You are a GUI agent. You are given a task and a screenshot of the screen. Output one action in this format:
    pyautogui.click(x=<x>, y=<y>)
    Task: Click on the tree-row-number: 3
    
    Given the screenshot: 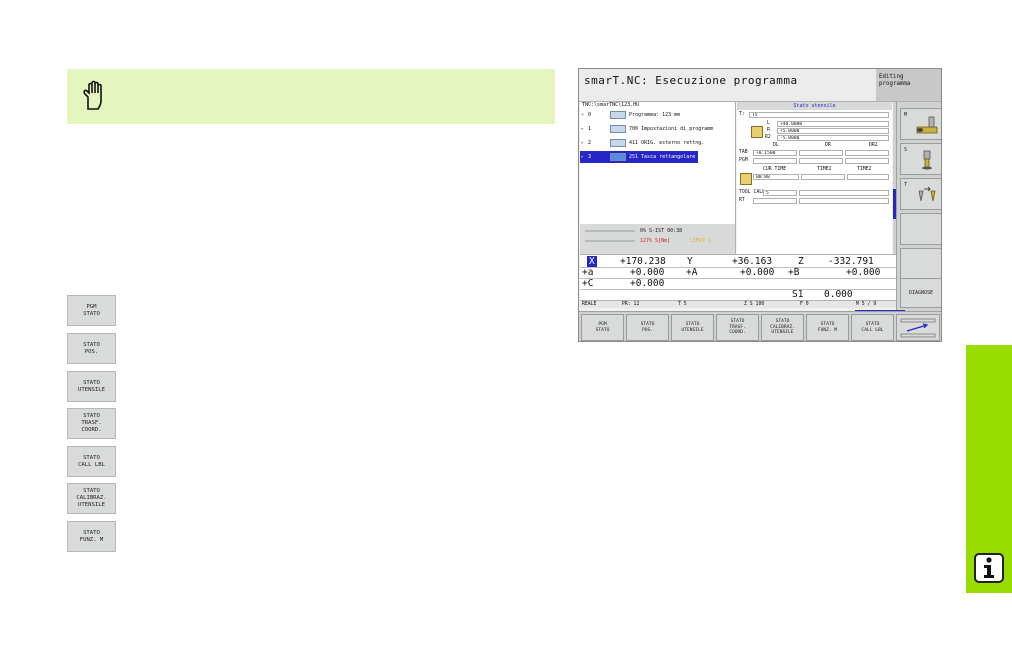 What is the action you would take?
    pyautogui.click(x=590, y=157)
    